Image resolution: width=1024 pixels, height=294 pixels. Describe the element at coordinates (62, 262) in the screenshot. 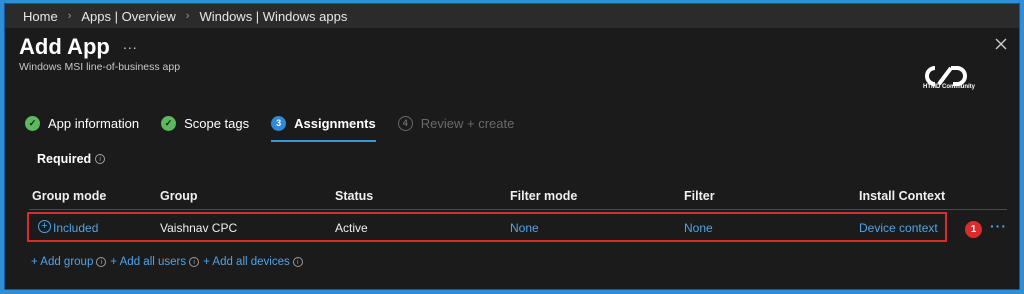

I see `add-group-link: + Add group` at that location.